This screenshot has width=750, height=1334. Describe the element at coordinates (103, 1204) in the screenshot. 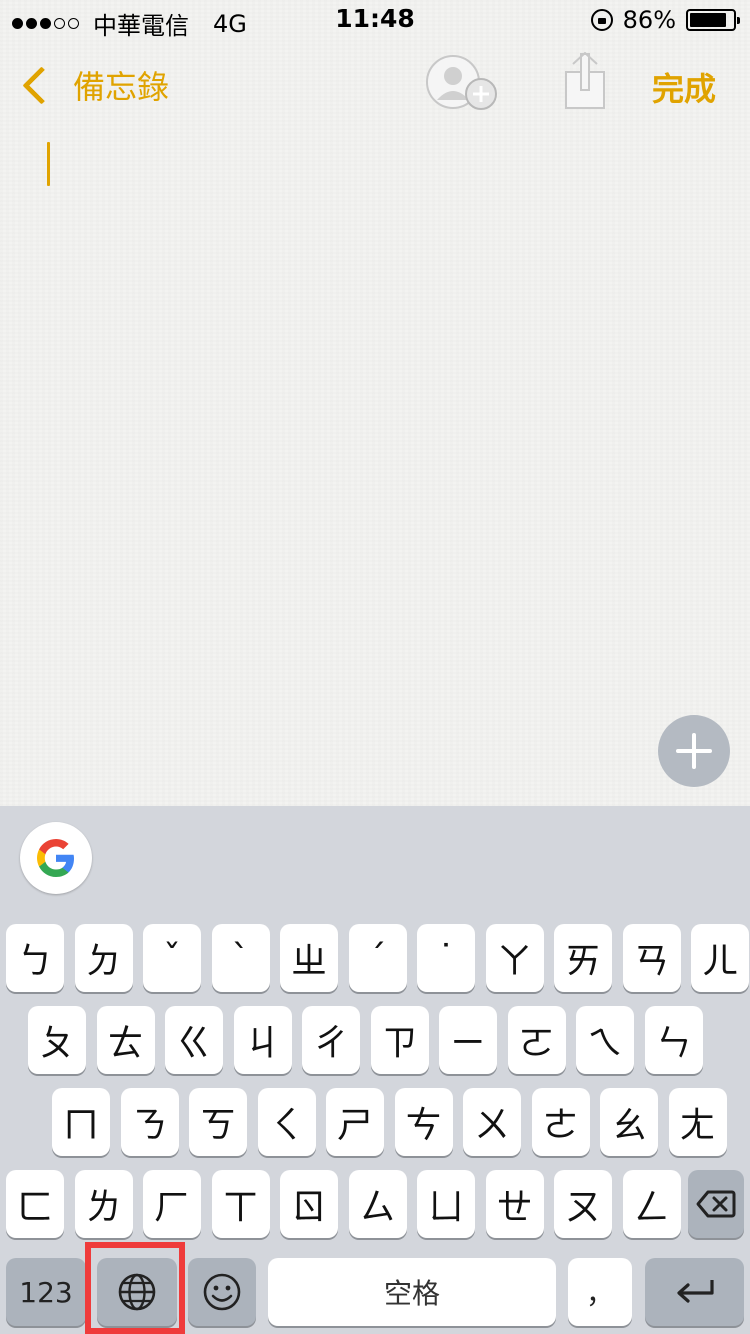

I see `key-row4-1: ㄌ` at that location.